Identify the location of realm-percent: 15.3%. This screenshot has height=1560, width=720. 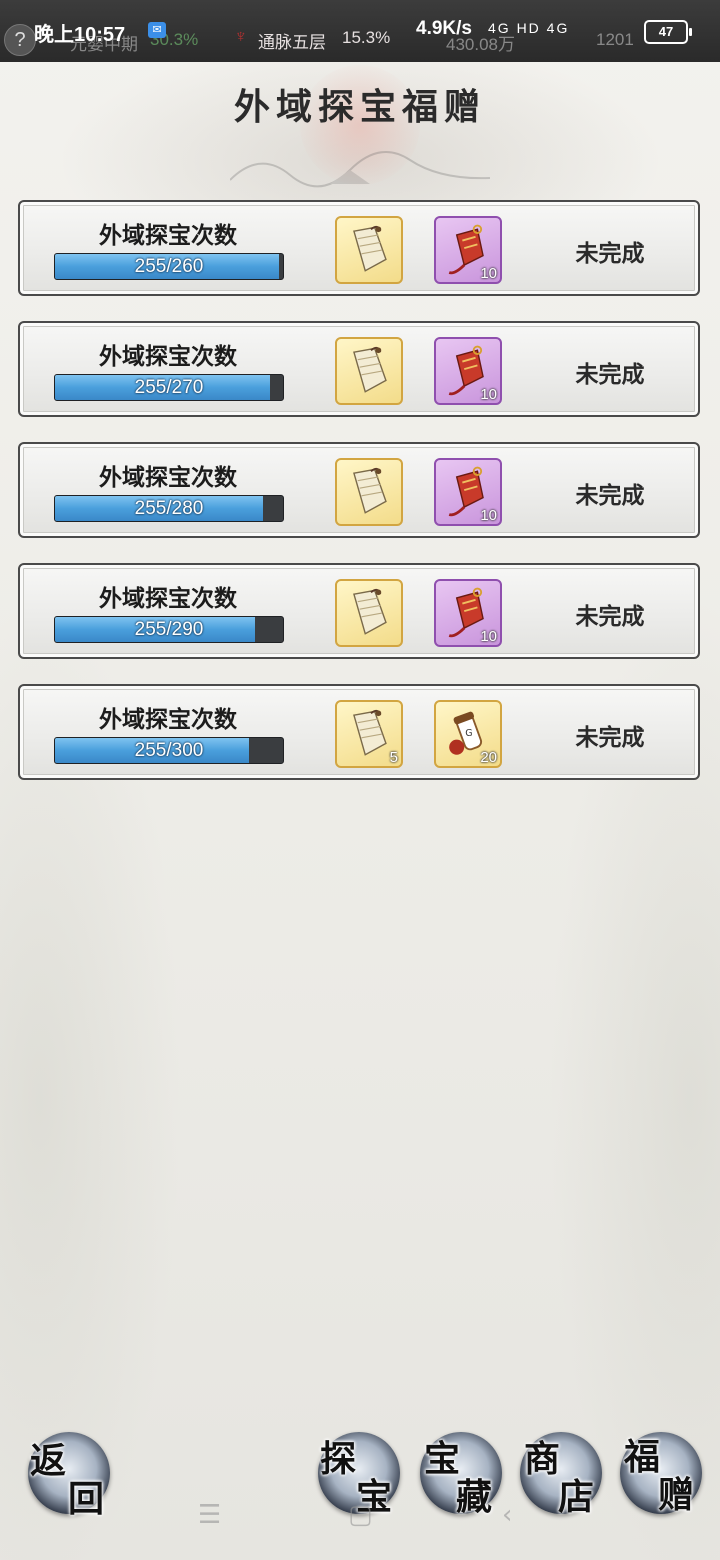
(366, 37).